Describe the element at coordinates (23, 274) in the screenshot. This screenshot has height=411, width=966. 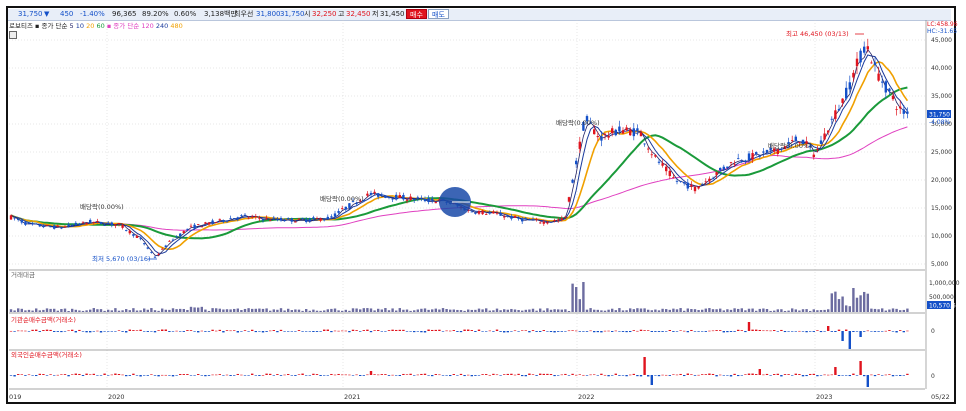
I see `volume-pane-title: 거래대금` at that location.